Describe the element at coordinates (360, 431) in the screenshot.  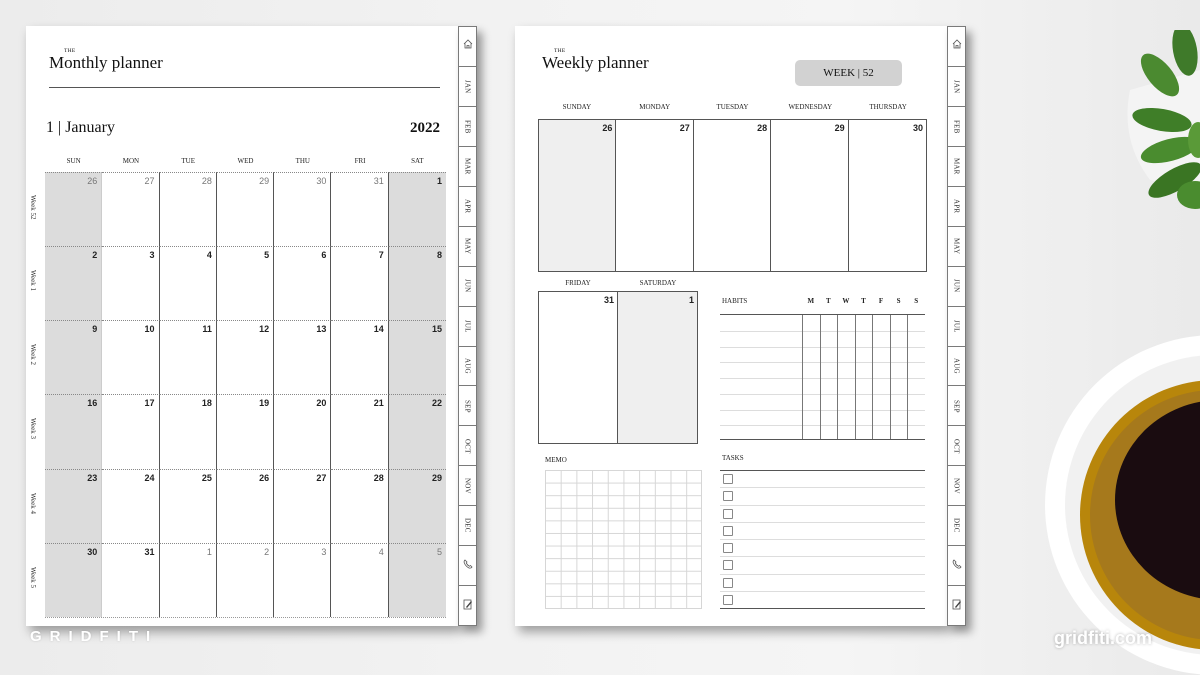
I see `calendar-day-cell: 21` at that location.